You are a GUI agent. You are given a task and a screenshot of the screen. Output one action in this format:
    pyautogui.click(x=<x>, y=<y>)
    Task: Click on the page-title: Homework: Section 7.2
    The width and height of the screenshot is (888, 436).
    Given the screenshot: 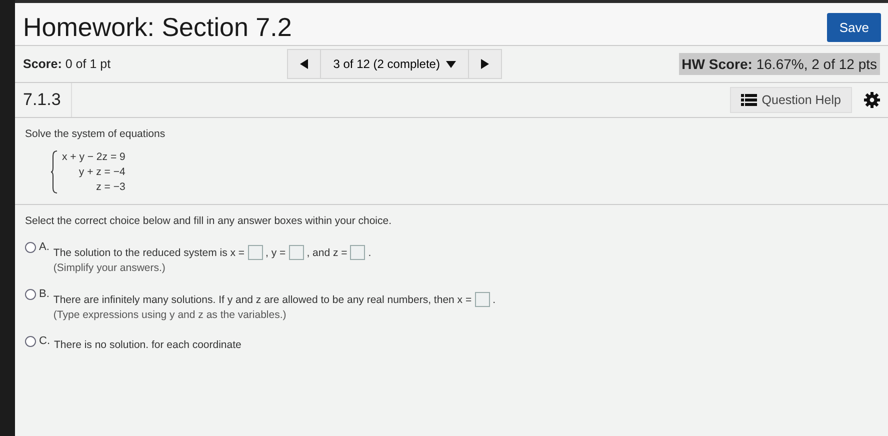 What is the action you would take?
    pyautogui.click(x=157, y=27)
    